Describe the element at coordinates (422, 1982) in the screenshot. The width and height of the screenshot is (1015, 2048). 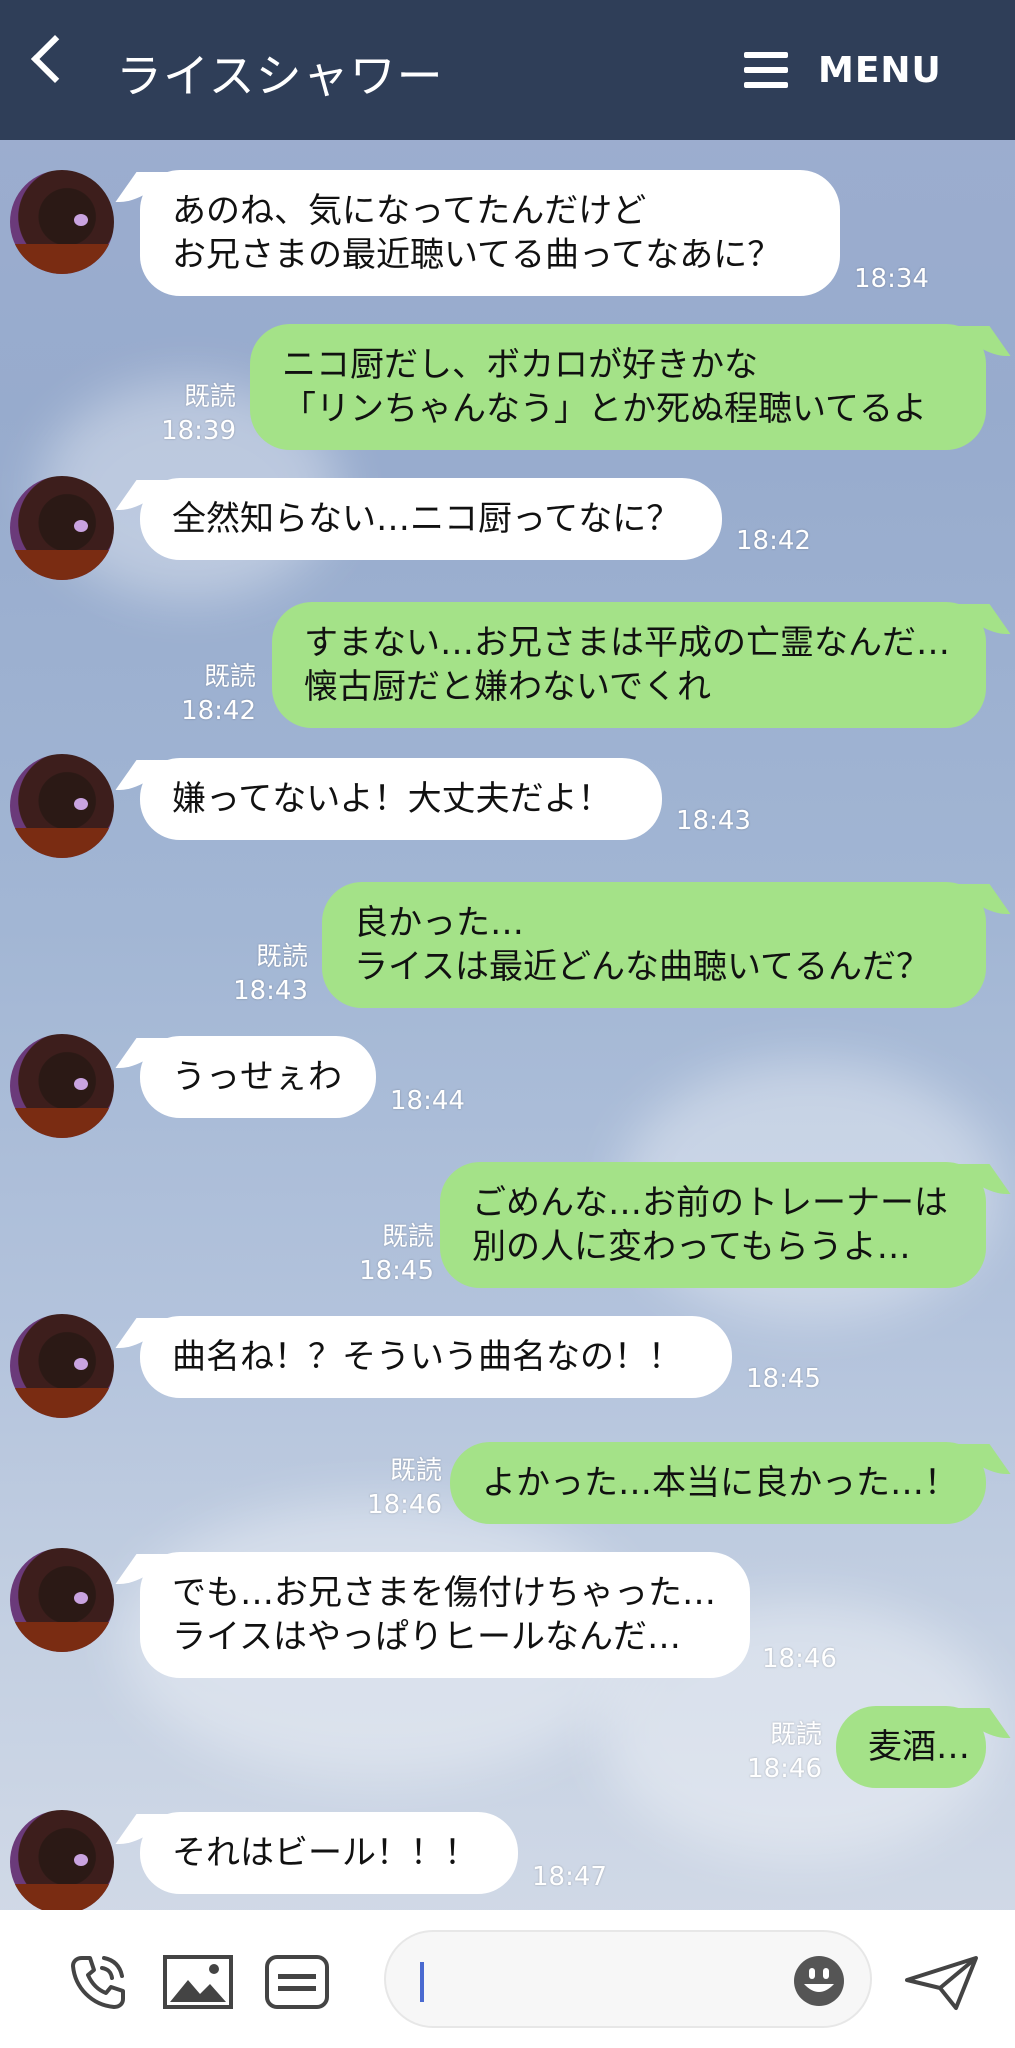
I see `text-cursor` at that location.